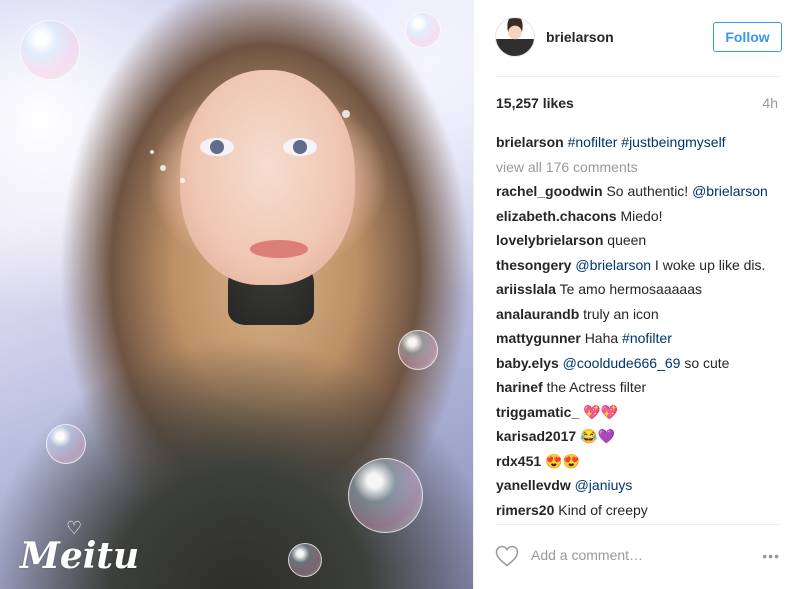 This screenshot has width=800, height=589. Describe the element at coordinates (533, 265) in the screenshot. I see `comment-username: thesongery` at that location.